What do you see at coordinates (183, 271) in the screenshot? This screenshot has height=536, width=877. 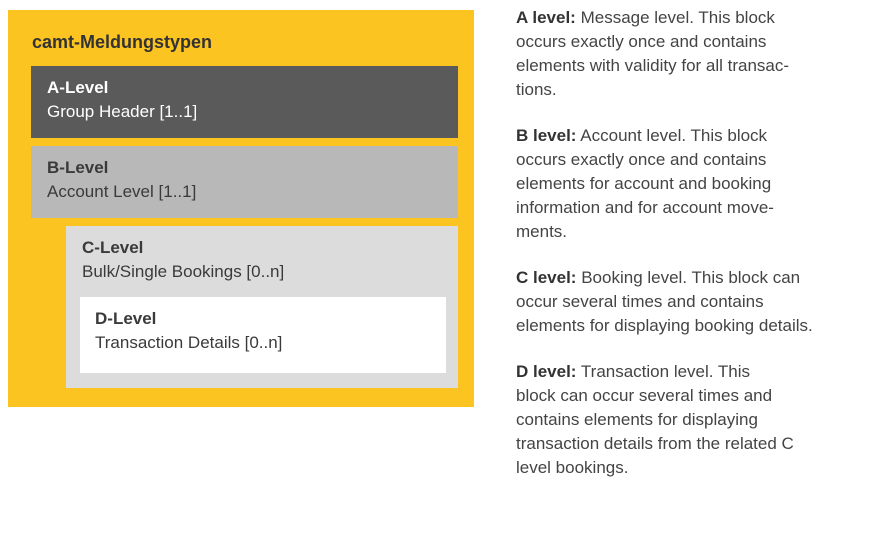 I see `level-c-detail: Bulk/Single Bookings [0..n]` at bounding box center [183, 271].